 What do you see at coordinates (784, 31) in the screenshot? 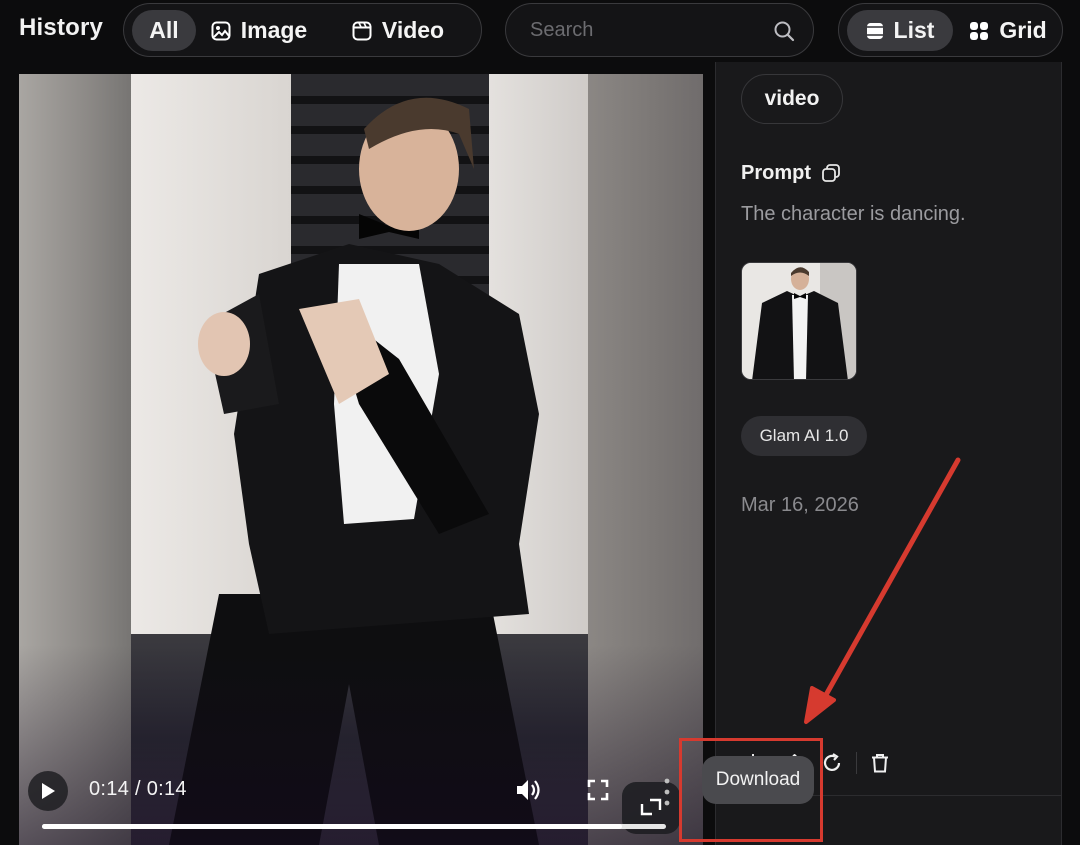
I see `search-icon` at bounding box center [784, 31].